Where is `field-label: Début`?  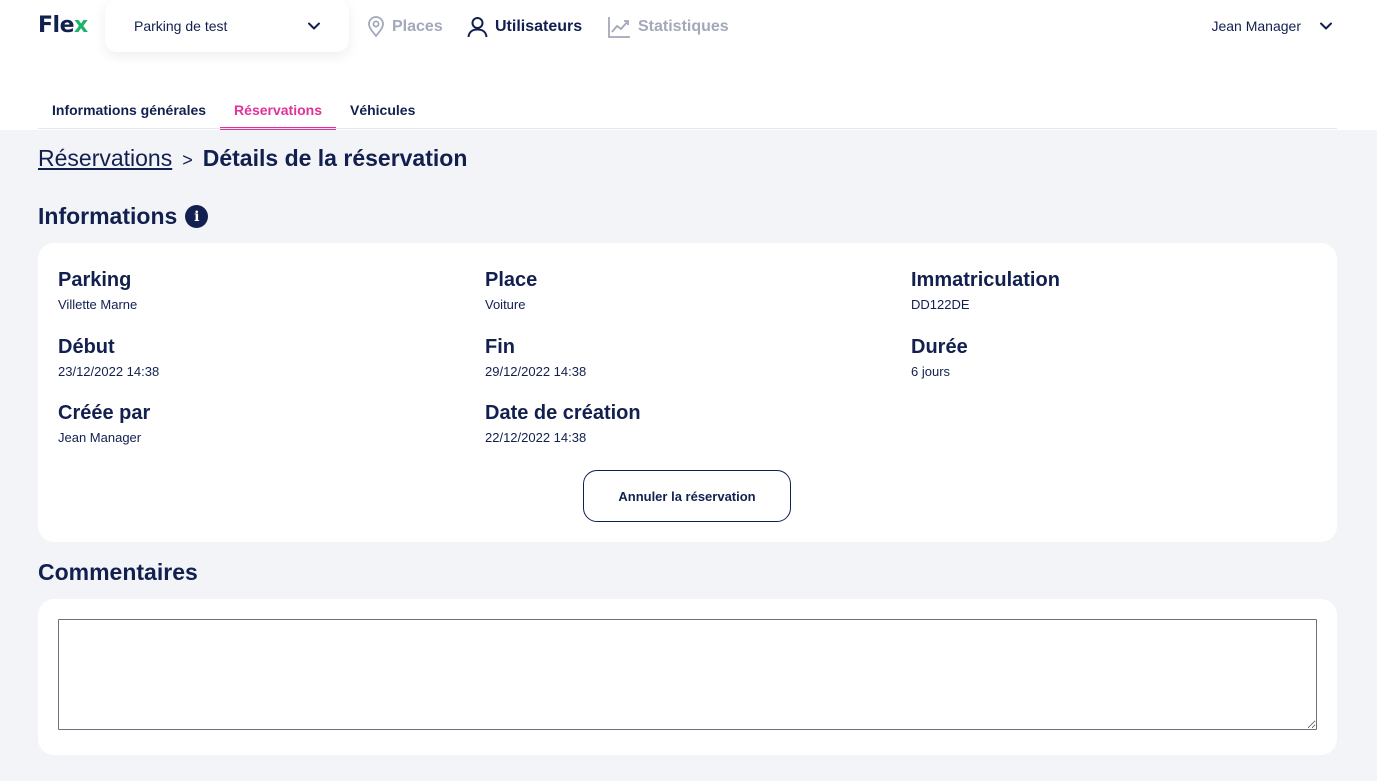 field-label: Début is located at coordinates (86, 347).